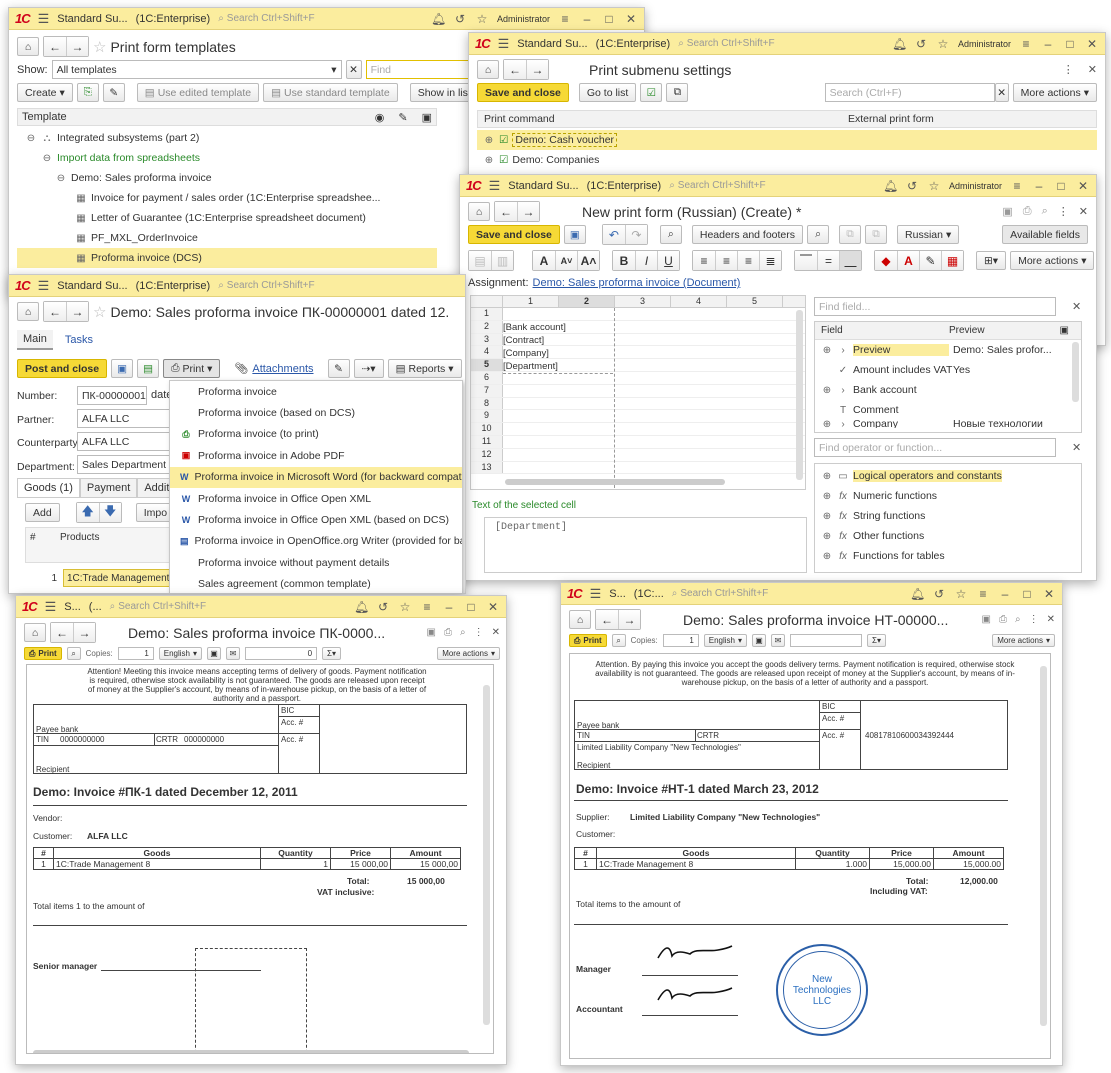 This screenshot has width=1111, height=1073. I want to click on partner-field: ALFA LLC, so click(127, 418).